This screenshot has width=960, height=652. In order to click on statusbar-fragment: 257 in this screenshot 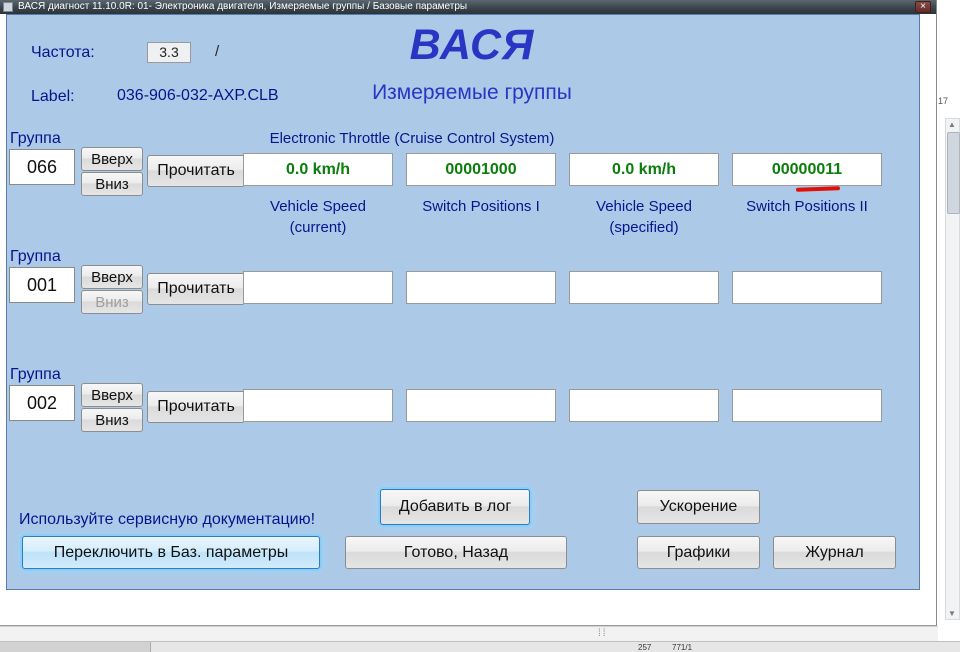, I will do `click(645, 647)`.